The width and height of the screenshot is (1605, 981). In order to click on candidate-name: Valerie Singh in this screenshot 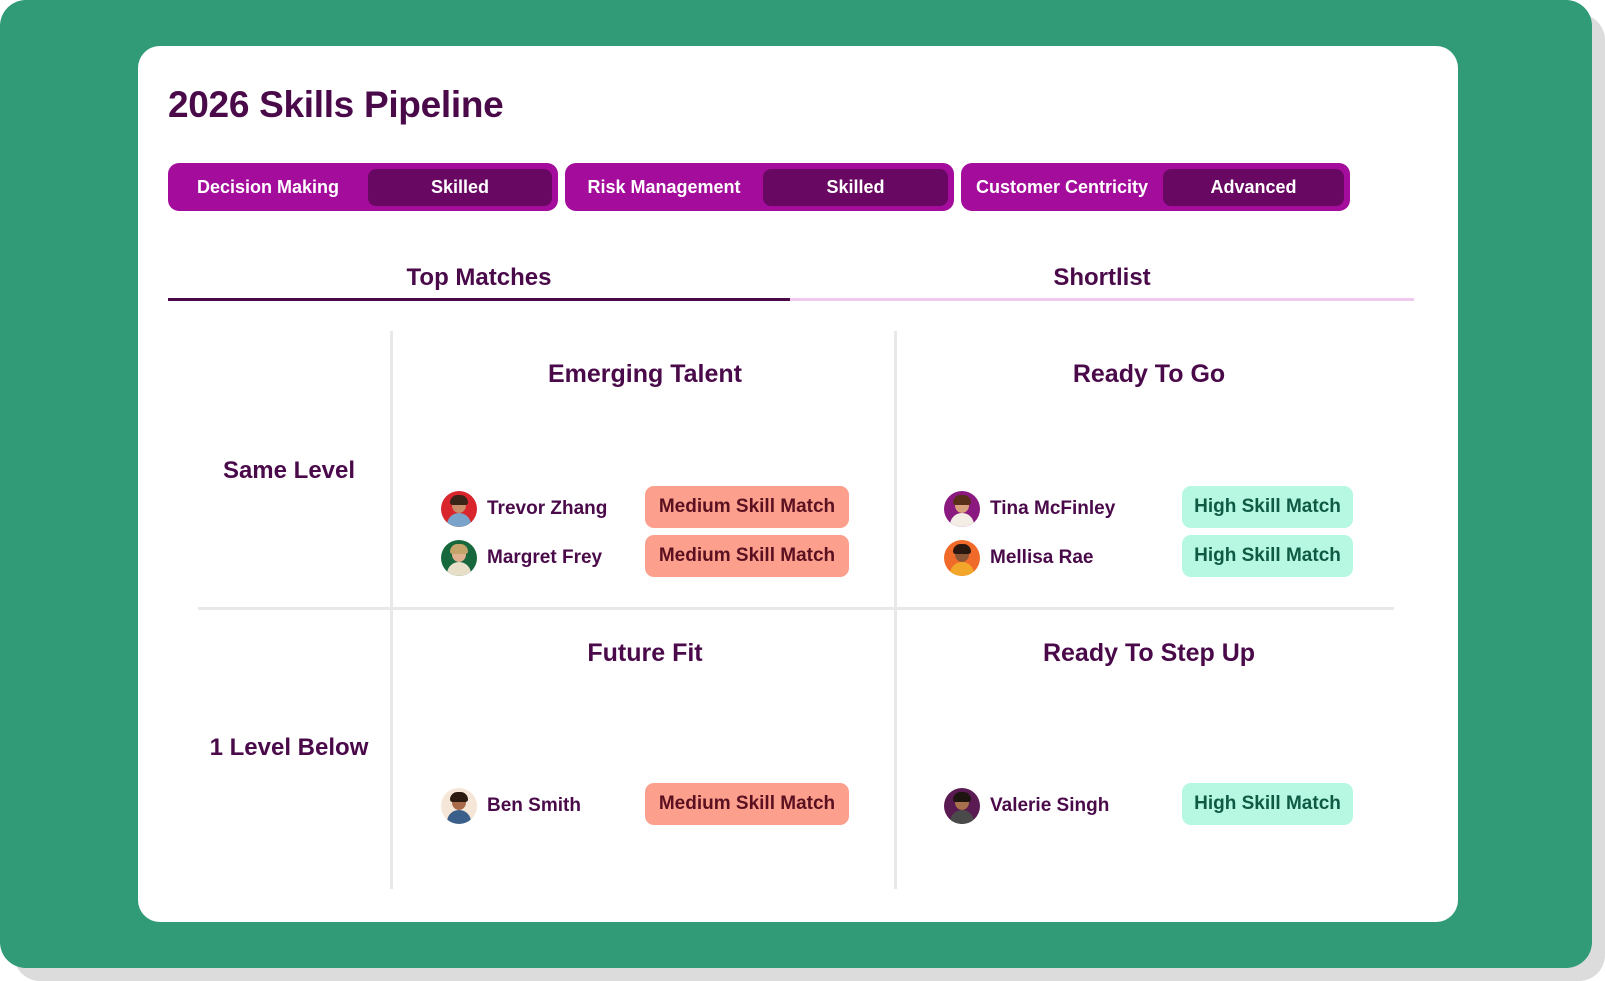, I will do `click(1050, 805)`.